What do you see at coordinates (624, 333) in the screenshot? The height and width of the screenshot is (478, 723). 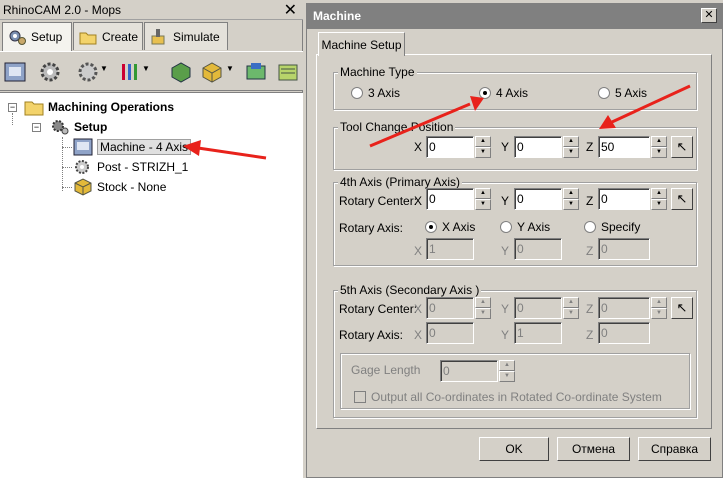 I see `axis5-vz-input: 0` at bounding box center [624, 333].